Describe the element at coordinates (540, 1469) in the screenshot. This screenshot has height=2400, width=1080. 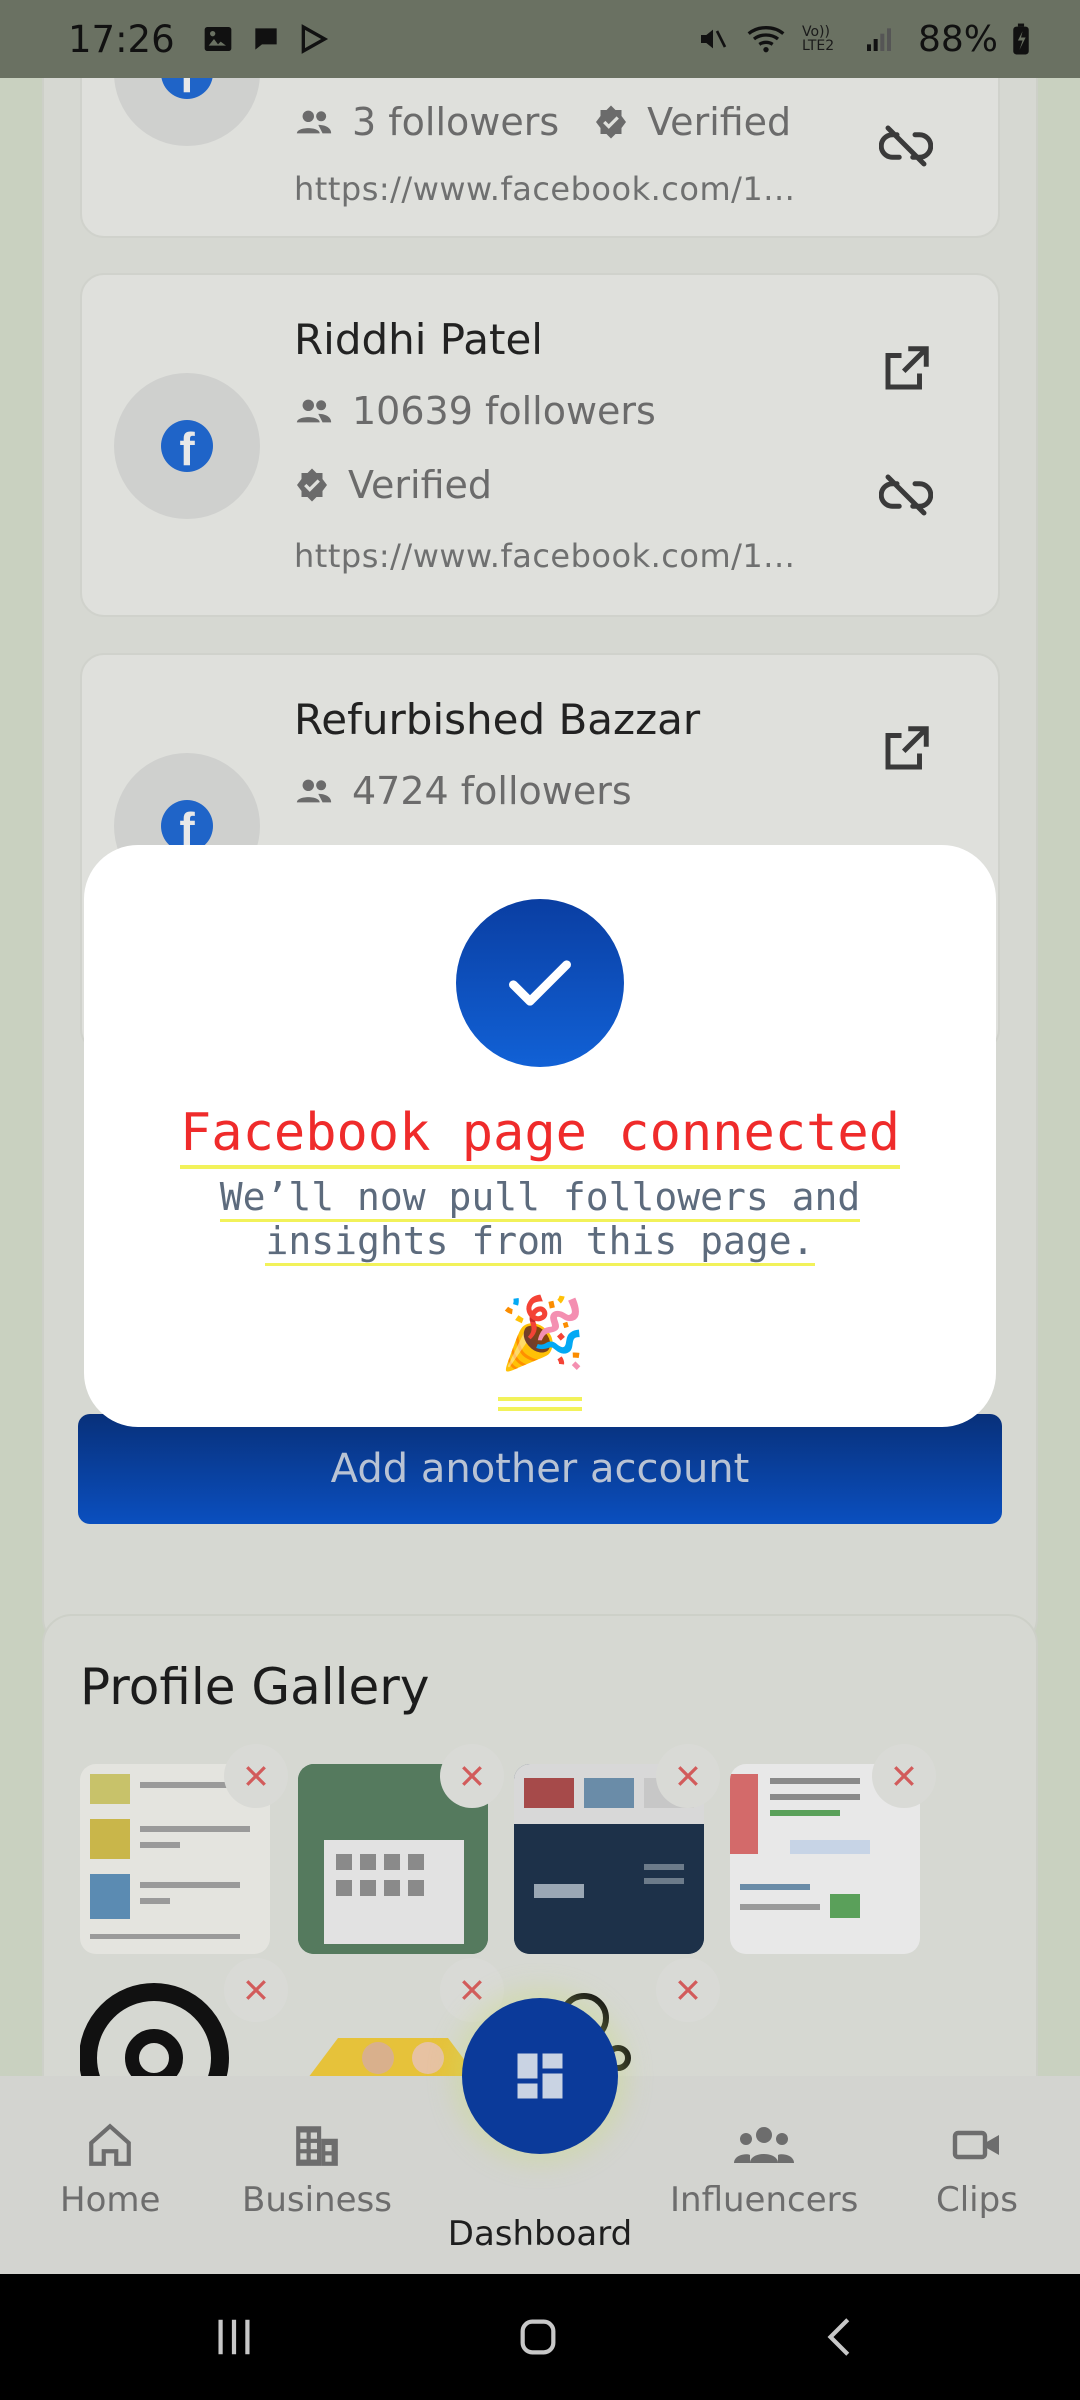
I see `add-another-account-button: Add another account` at that location.